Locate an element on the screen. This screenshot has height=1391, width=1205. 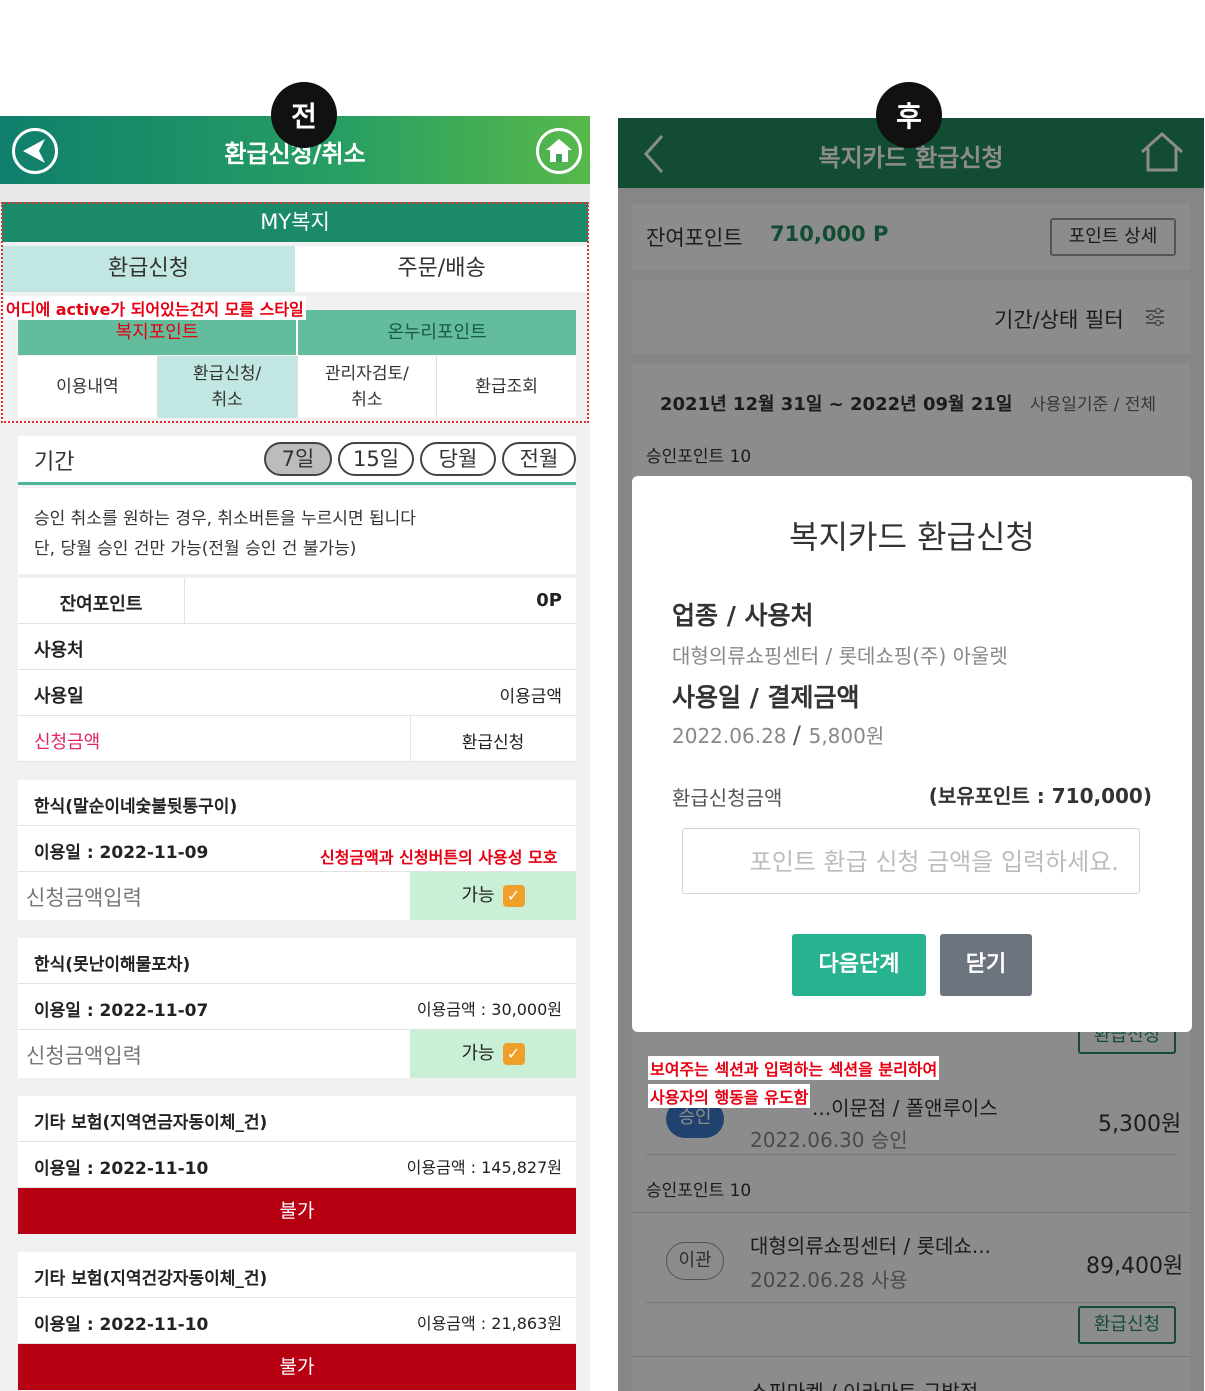
balance-value: 0P is located at coordinates (549, 600).